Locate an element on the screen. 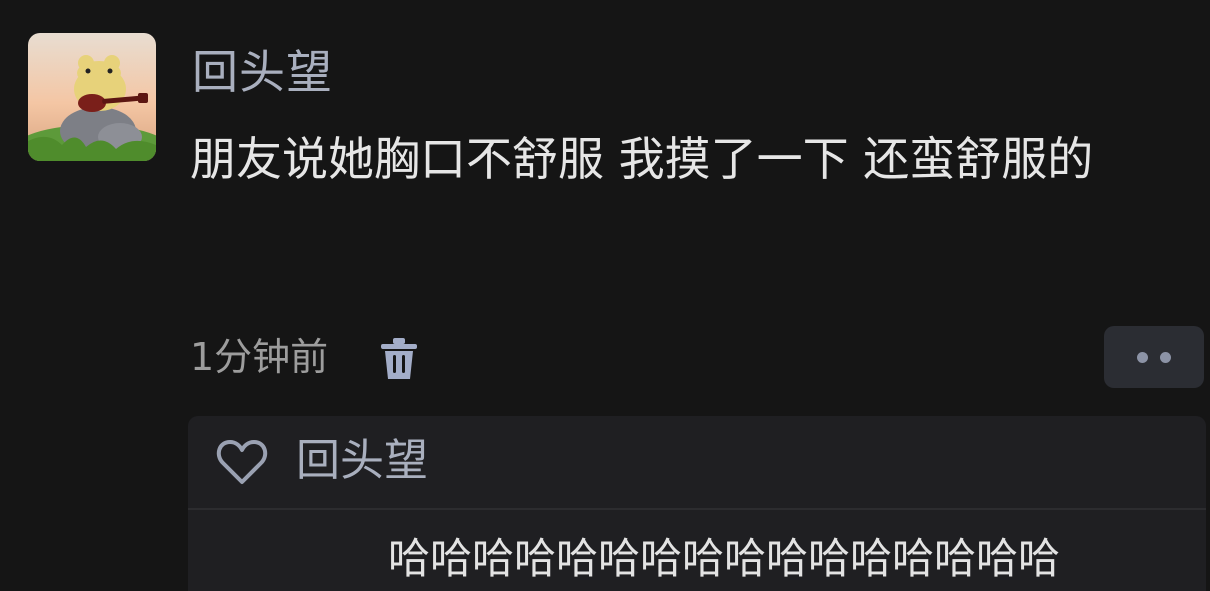 The image size is (1210, 591). frog-guitar-avatar-image is located at coordinates (92, 97).